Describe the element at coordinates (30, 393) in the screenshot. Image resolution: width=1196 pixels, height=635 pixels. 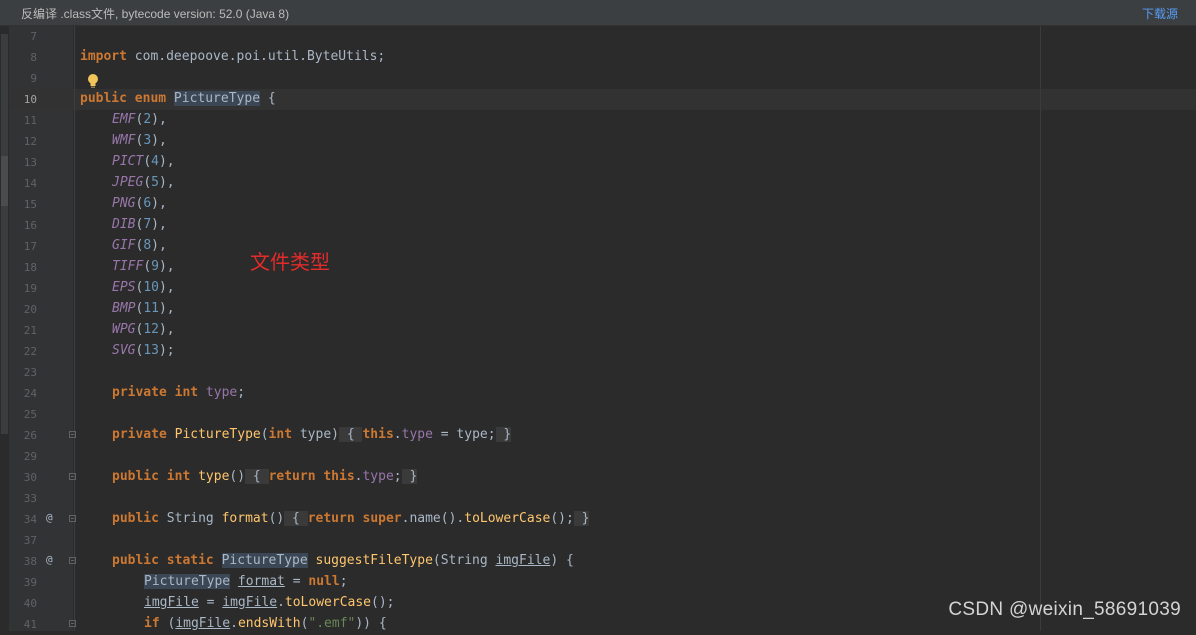
I see `line-number: 24` at that location.